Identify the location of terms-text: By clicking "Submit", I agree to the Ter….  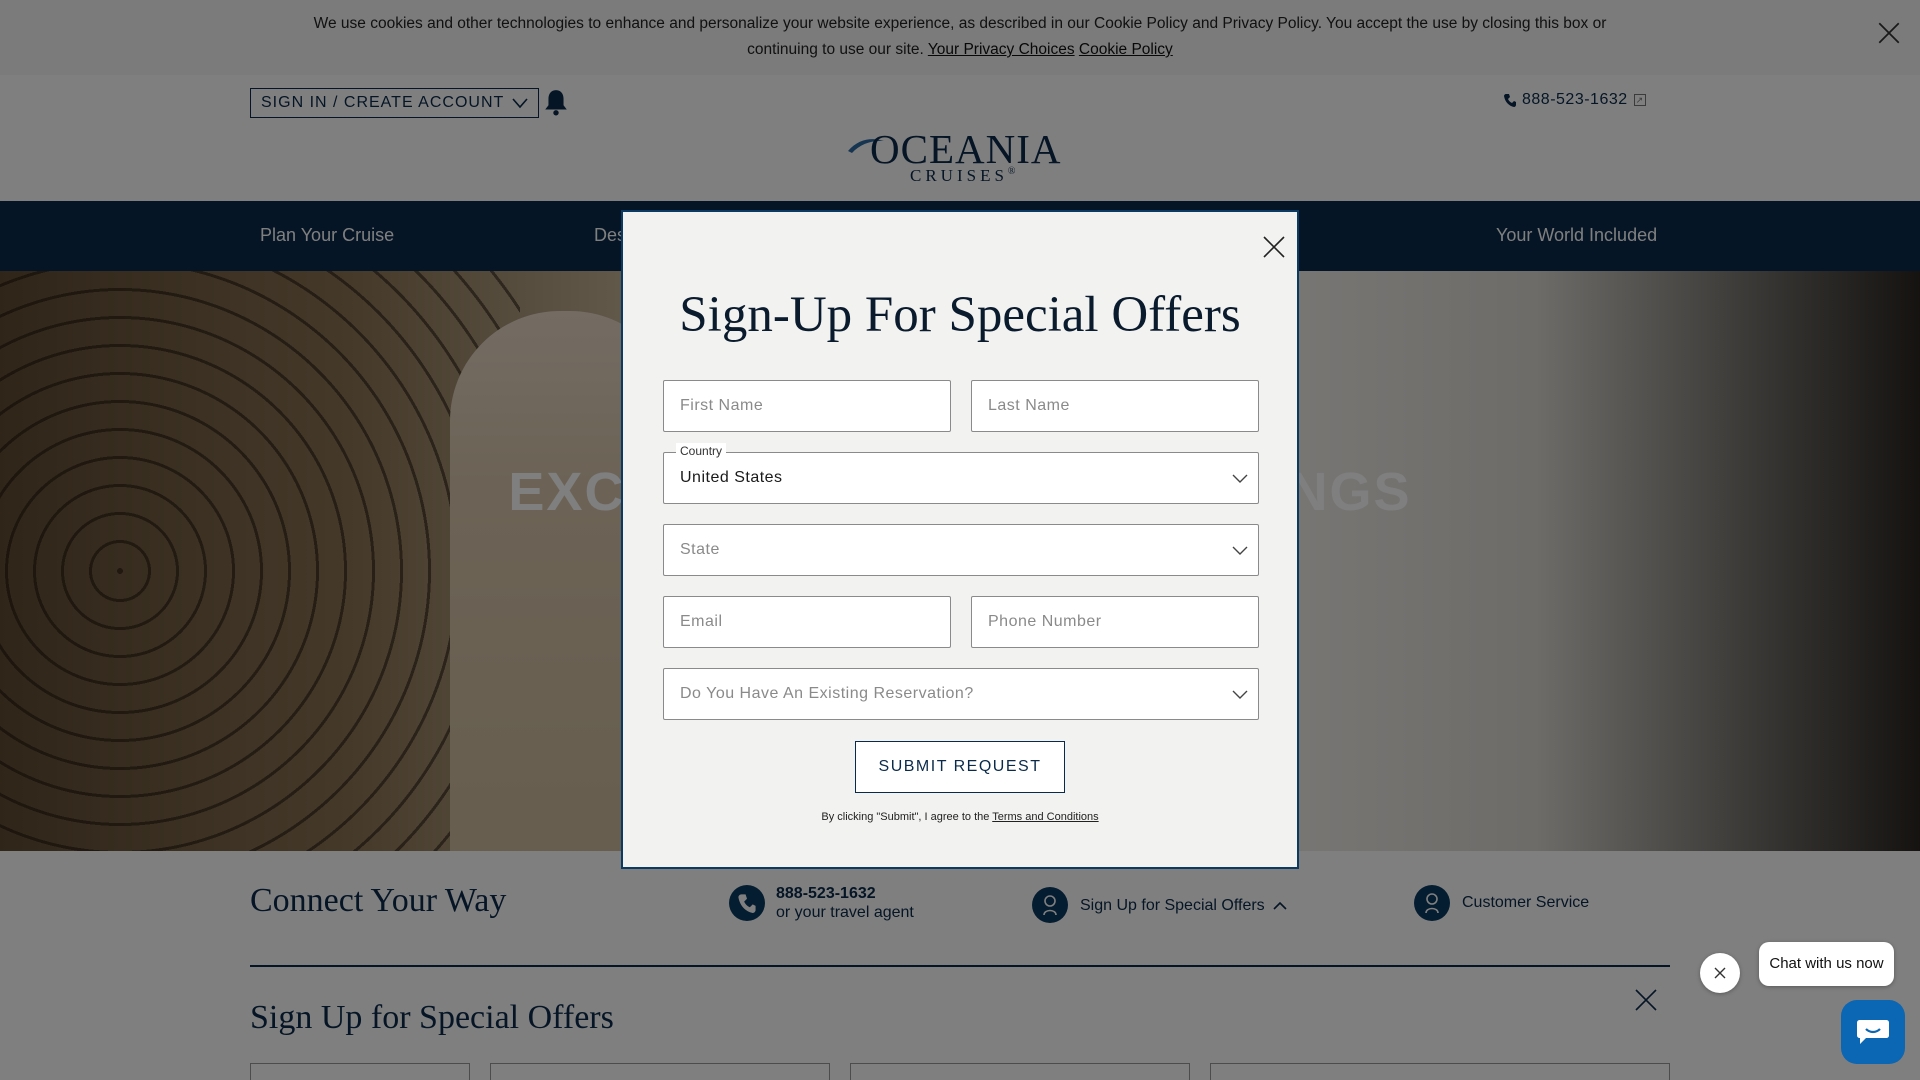
(960, 817).